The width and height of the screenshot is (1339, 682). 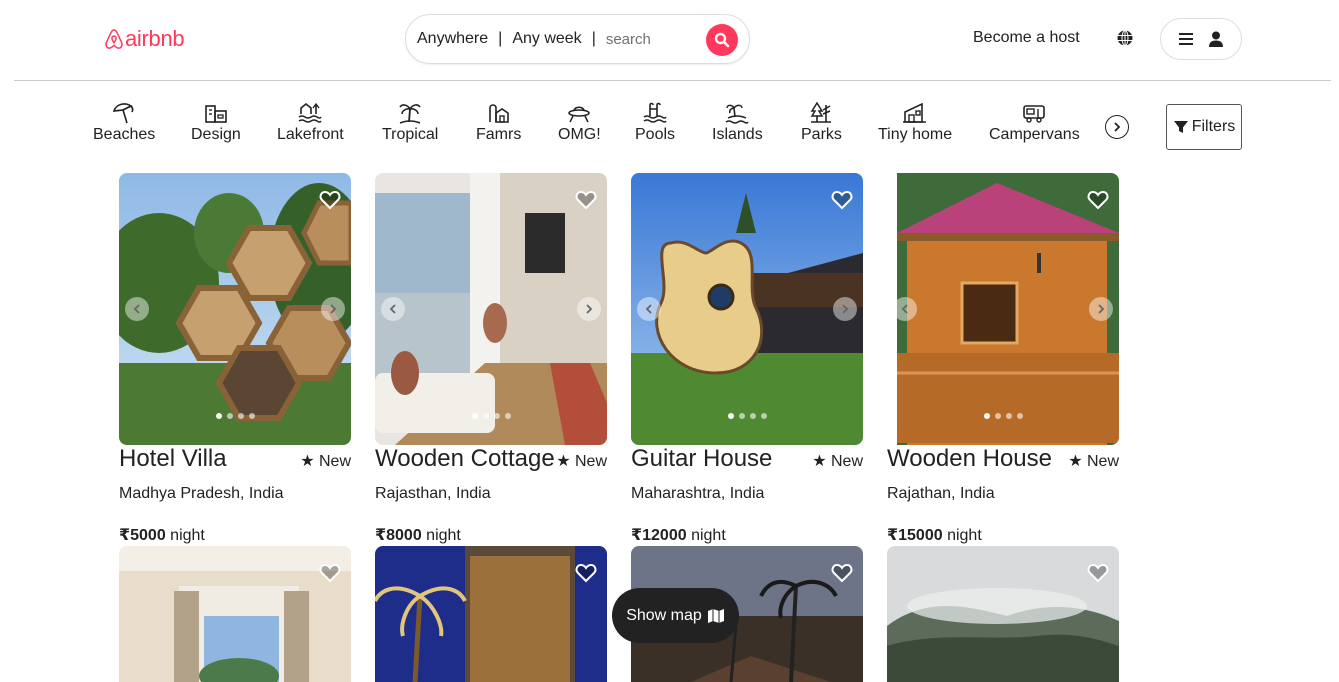 I want to click on farm-icon, so click(x=498, y=113).